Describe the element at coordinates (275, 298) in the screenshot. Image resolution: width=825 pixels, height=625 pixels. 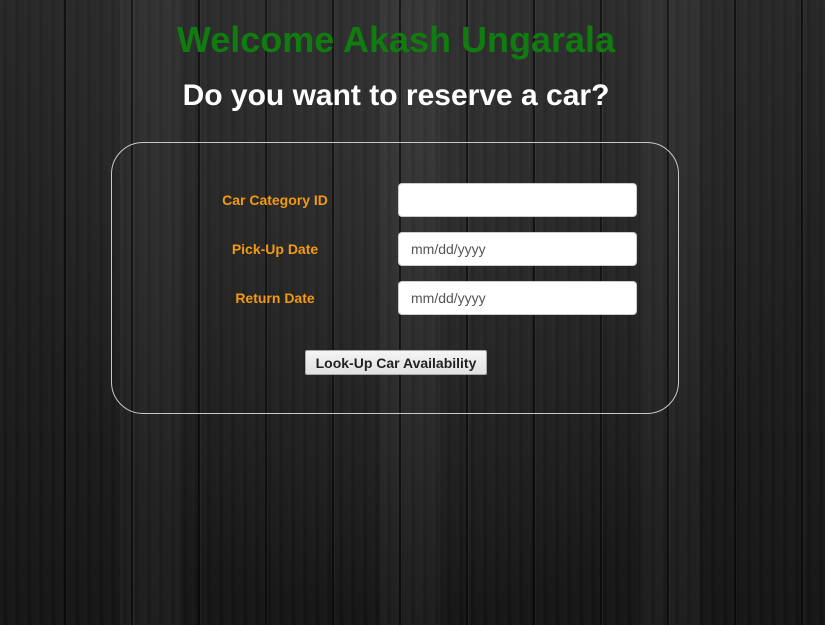
I see `return-date-label: Return Date` at that location.